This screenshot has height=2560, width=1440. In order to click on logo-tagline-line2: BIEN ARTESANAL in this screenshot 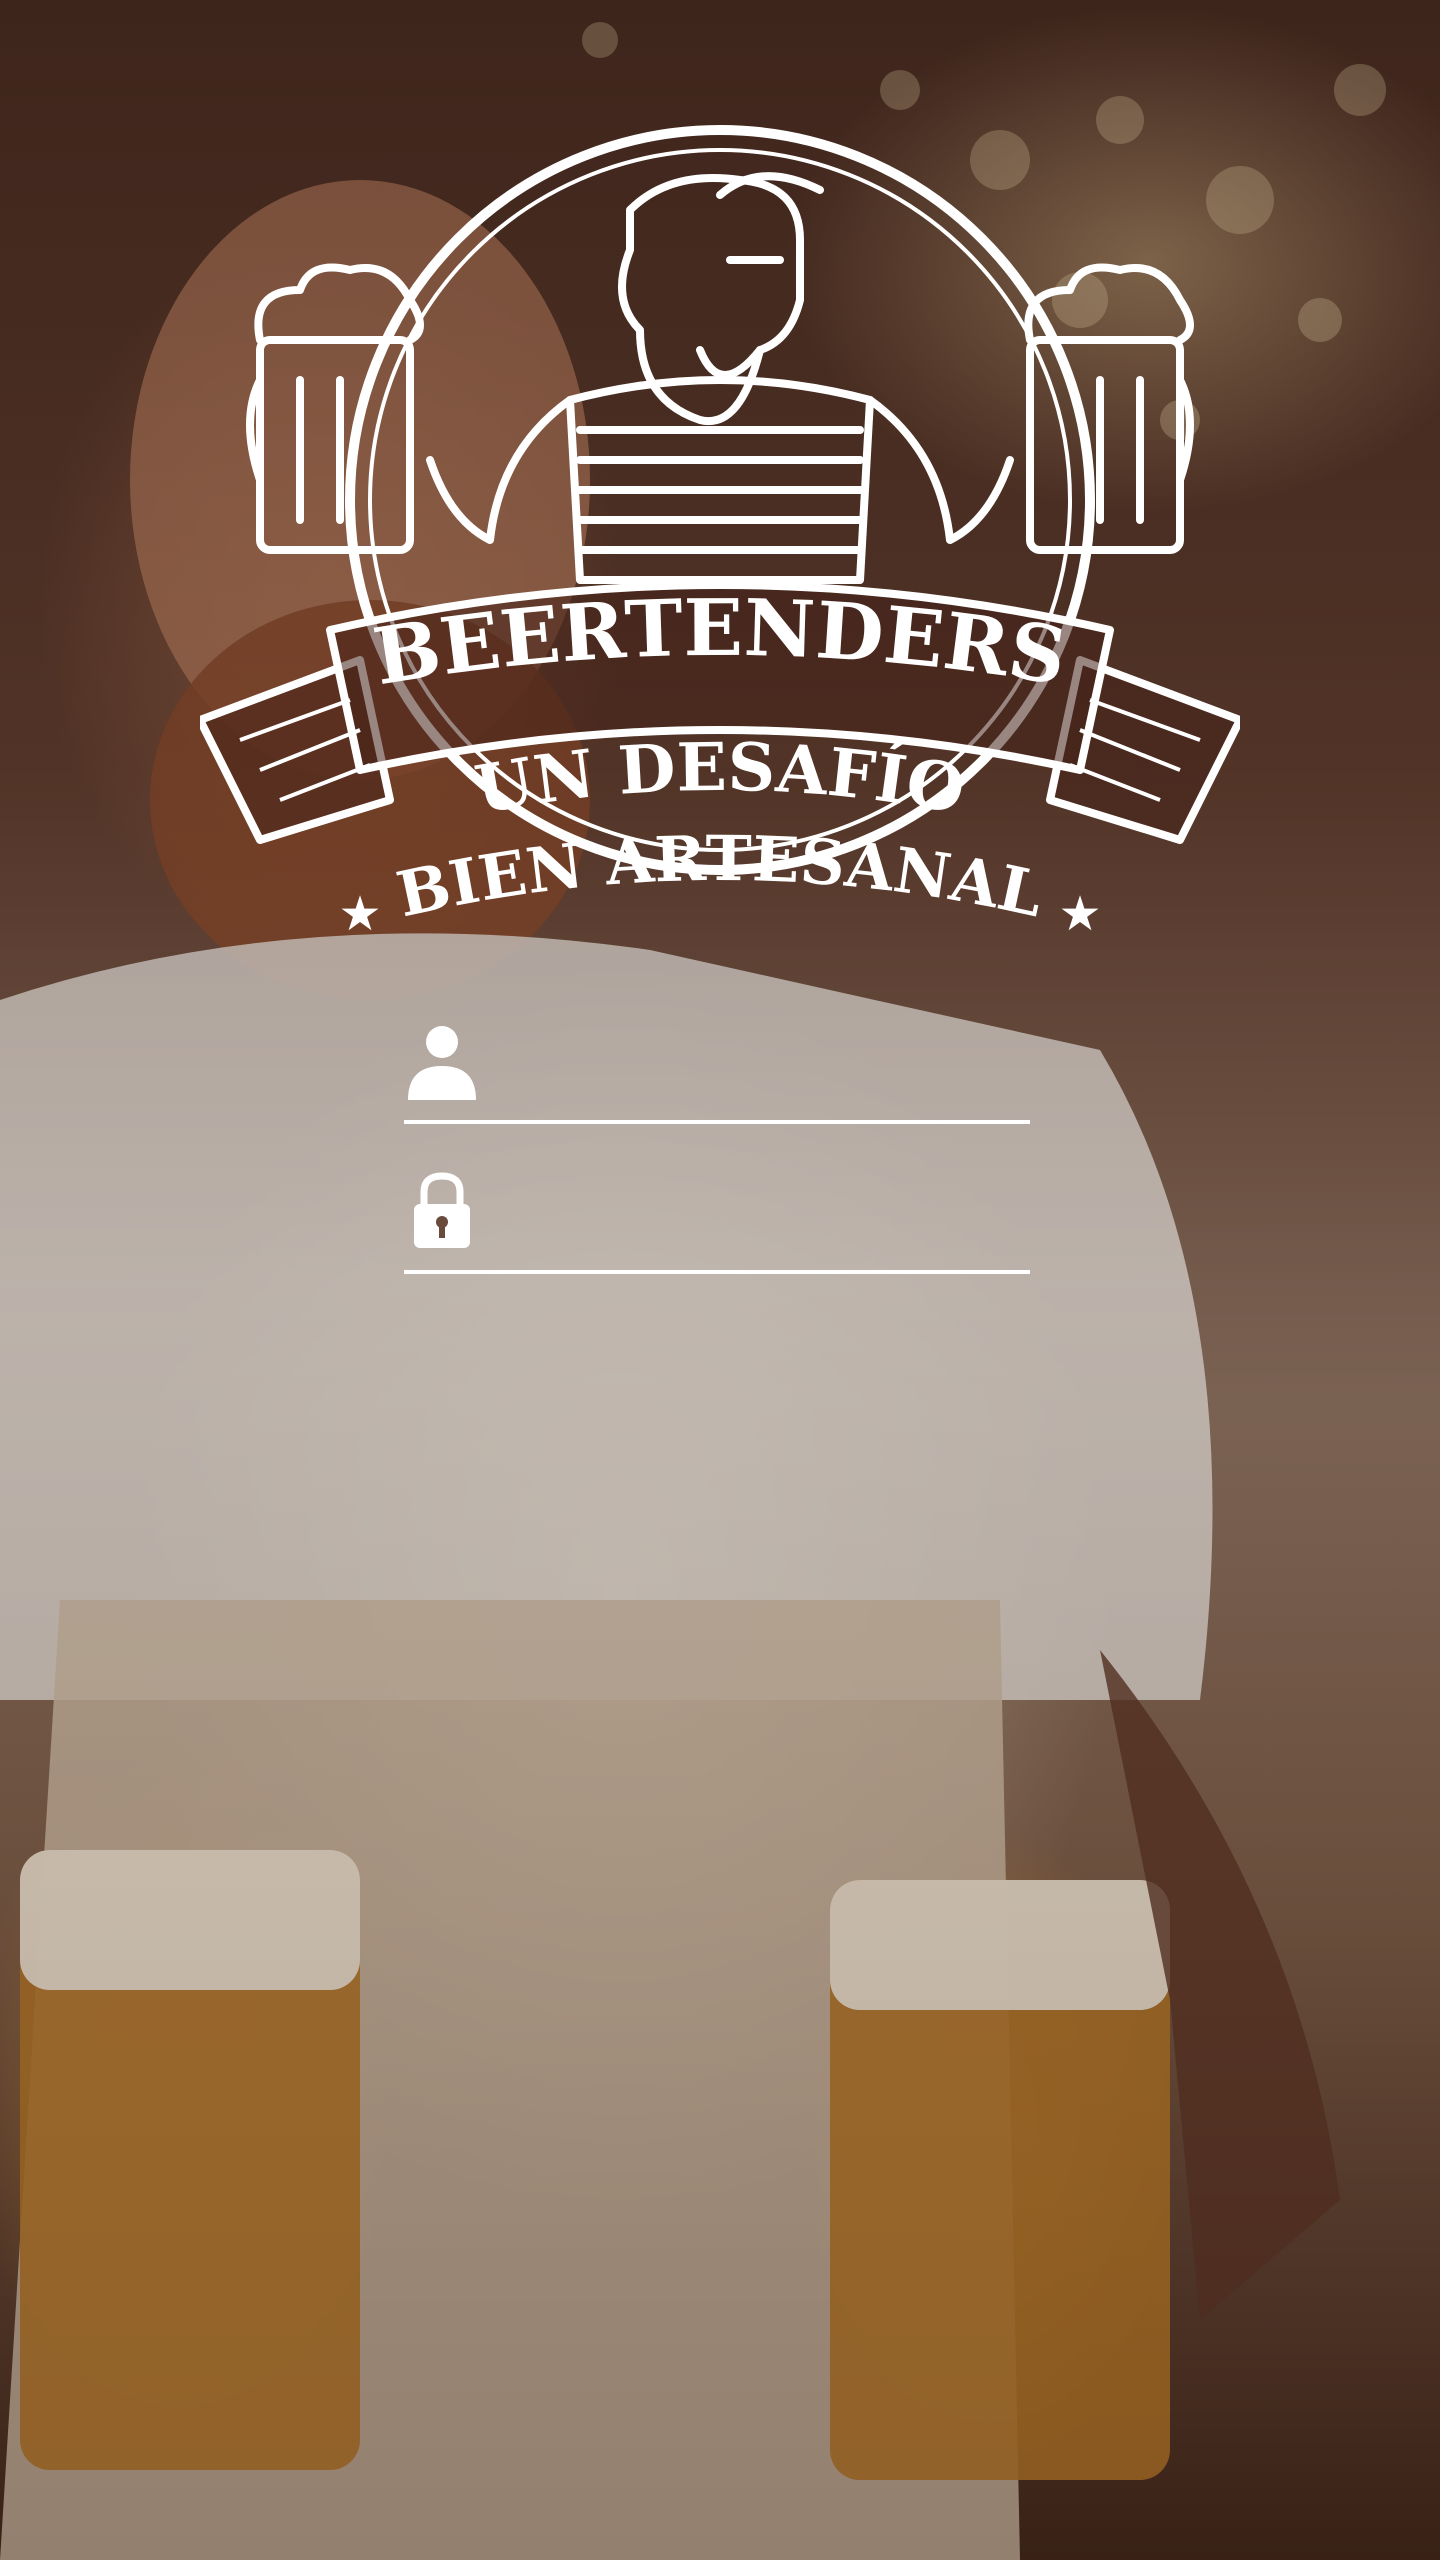, I will do `click(720, 877)`.